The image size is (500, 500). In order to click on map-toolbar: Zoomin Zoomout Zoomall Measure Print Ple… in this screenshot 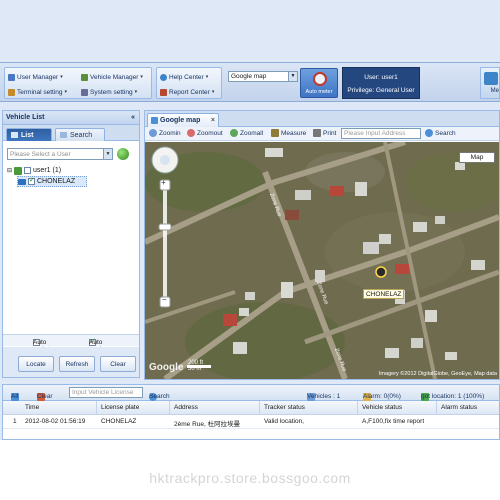, I will do `click(322, 134)`.